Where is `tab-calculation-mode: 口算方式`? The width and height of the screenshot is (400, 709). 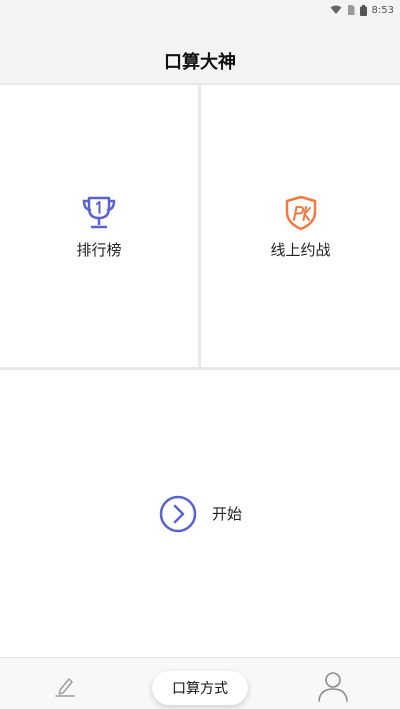 tab-calculation-mode: 口算方式 is located at coordinates (200, 688).